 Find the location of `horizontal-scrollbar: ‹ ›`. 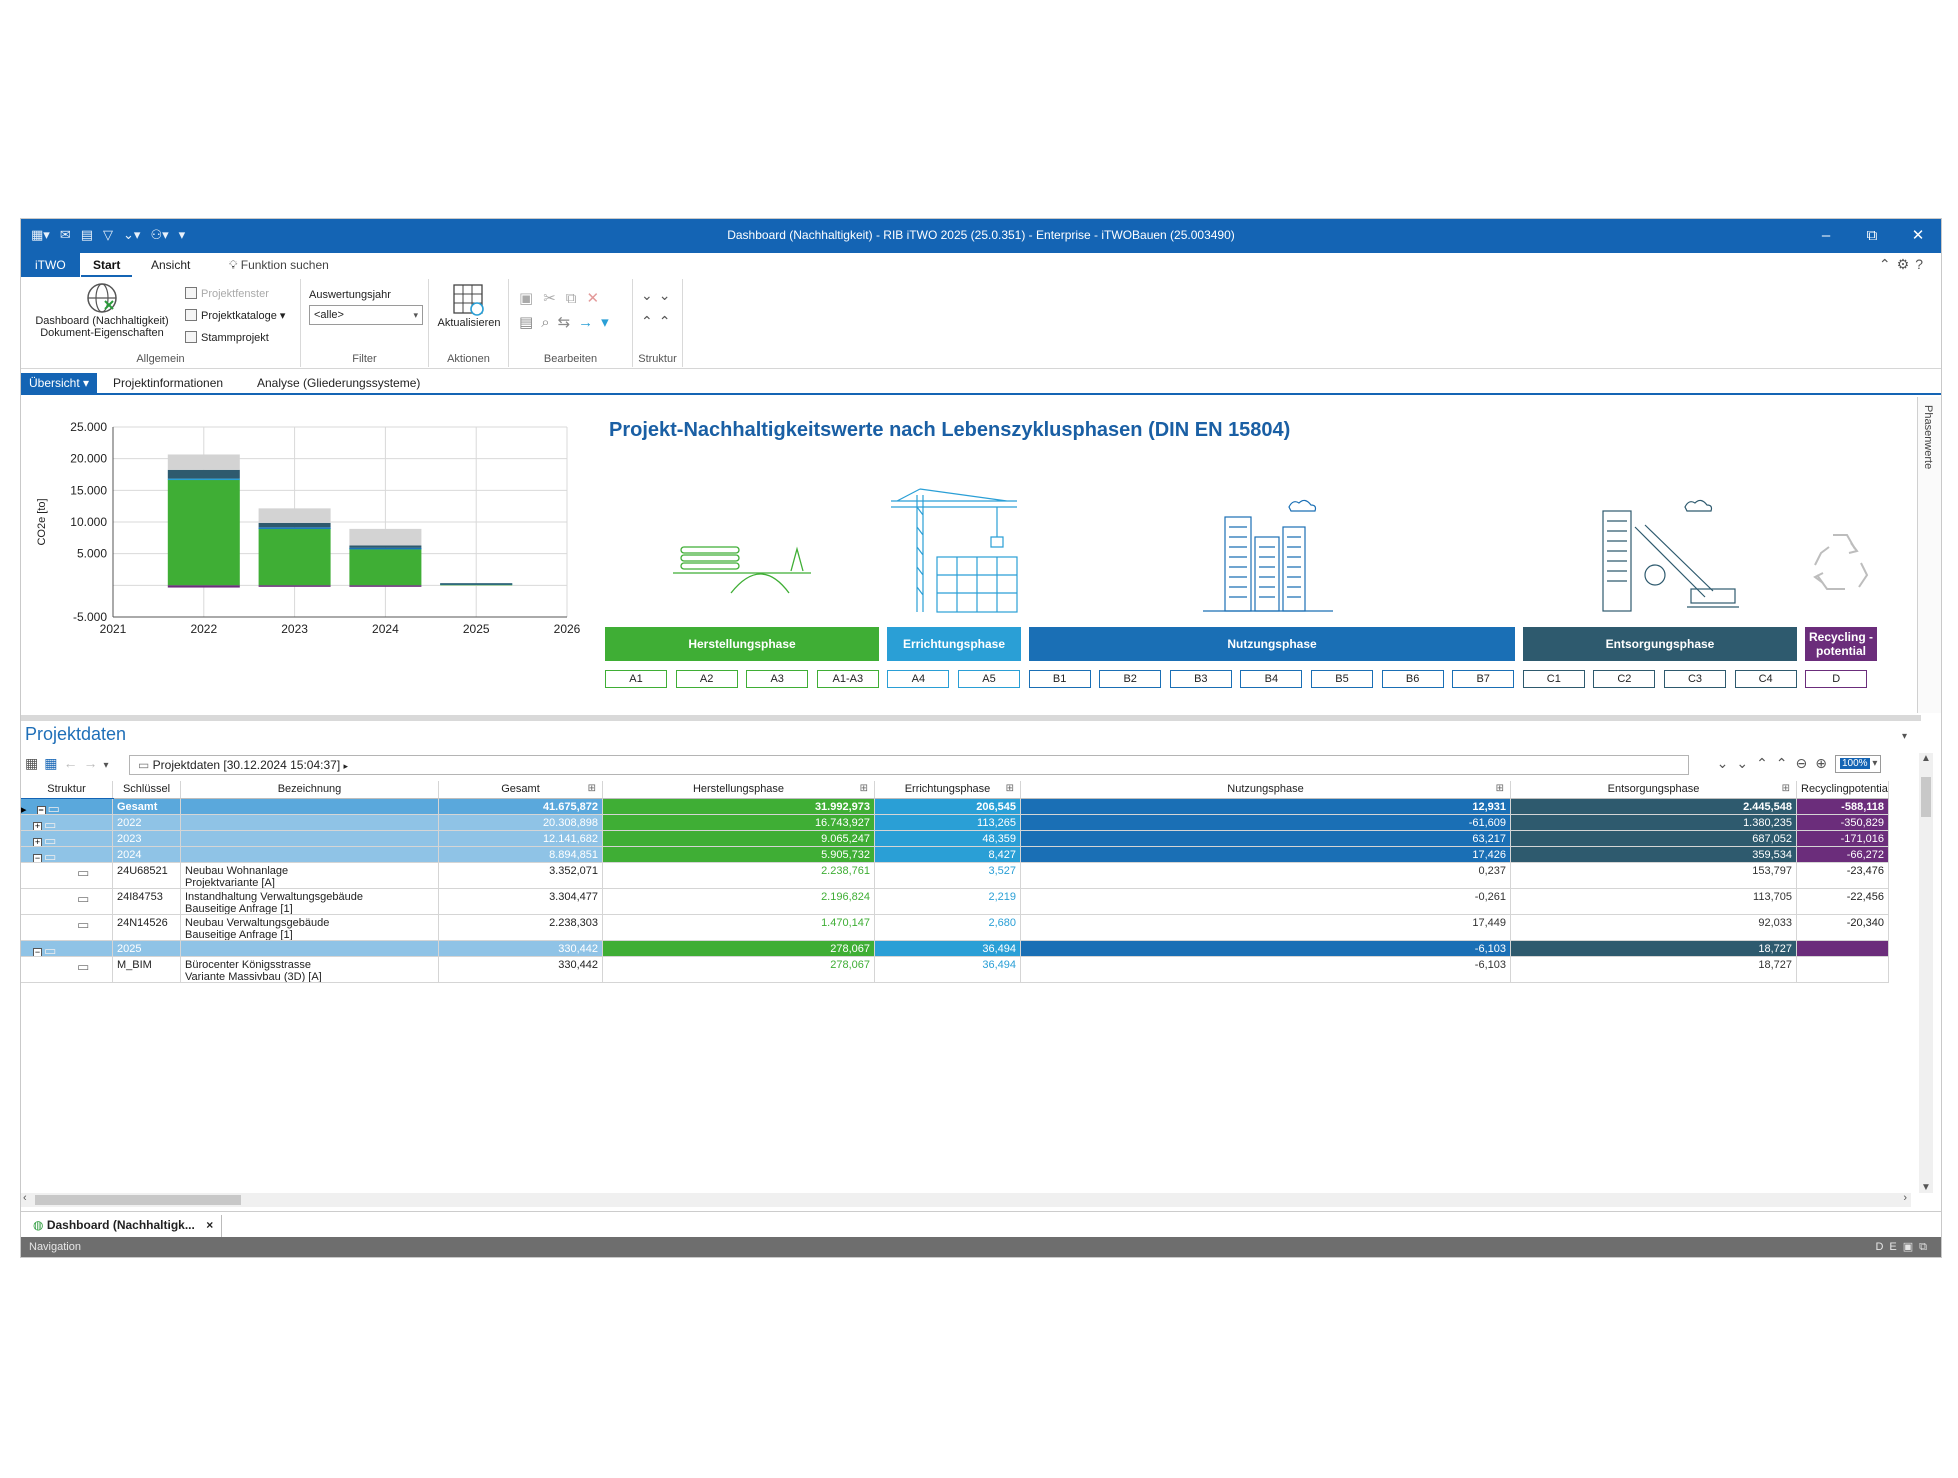

horizontal-scrollbar: ‹ › is located at coordinates (966, 1199).